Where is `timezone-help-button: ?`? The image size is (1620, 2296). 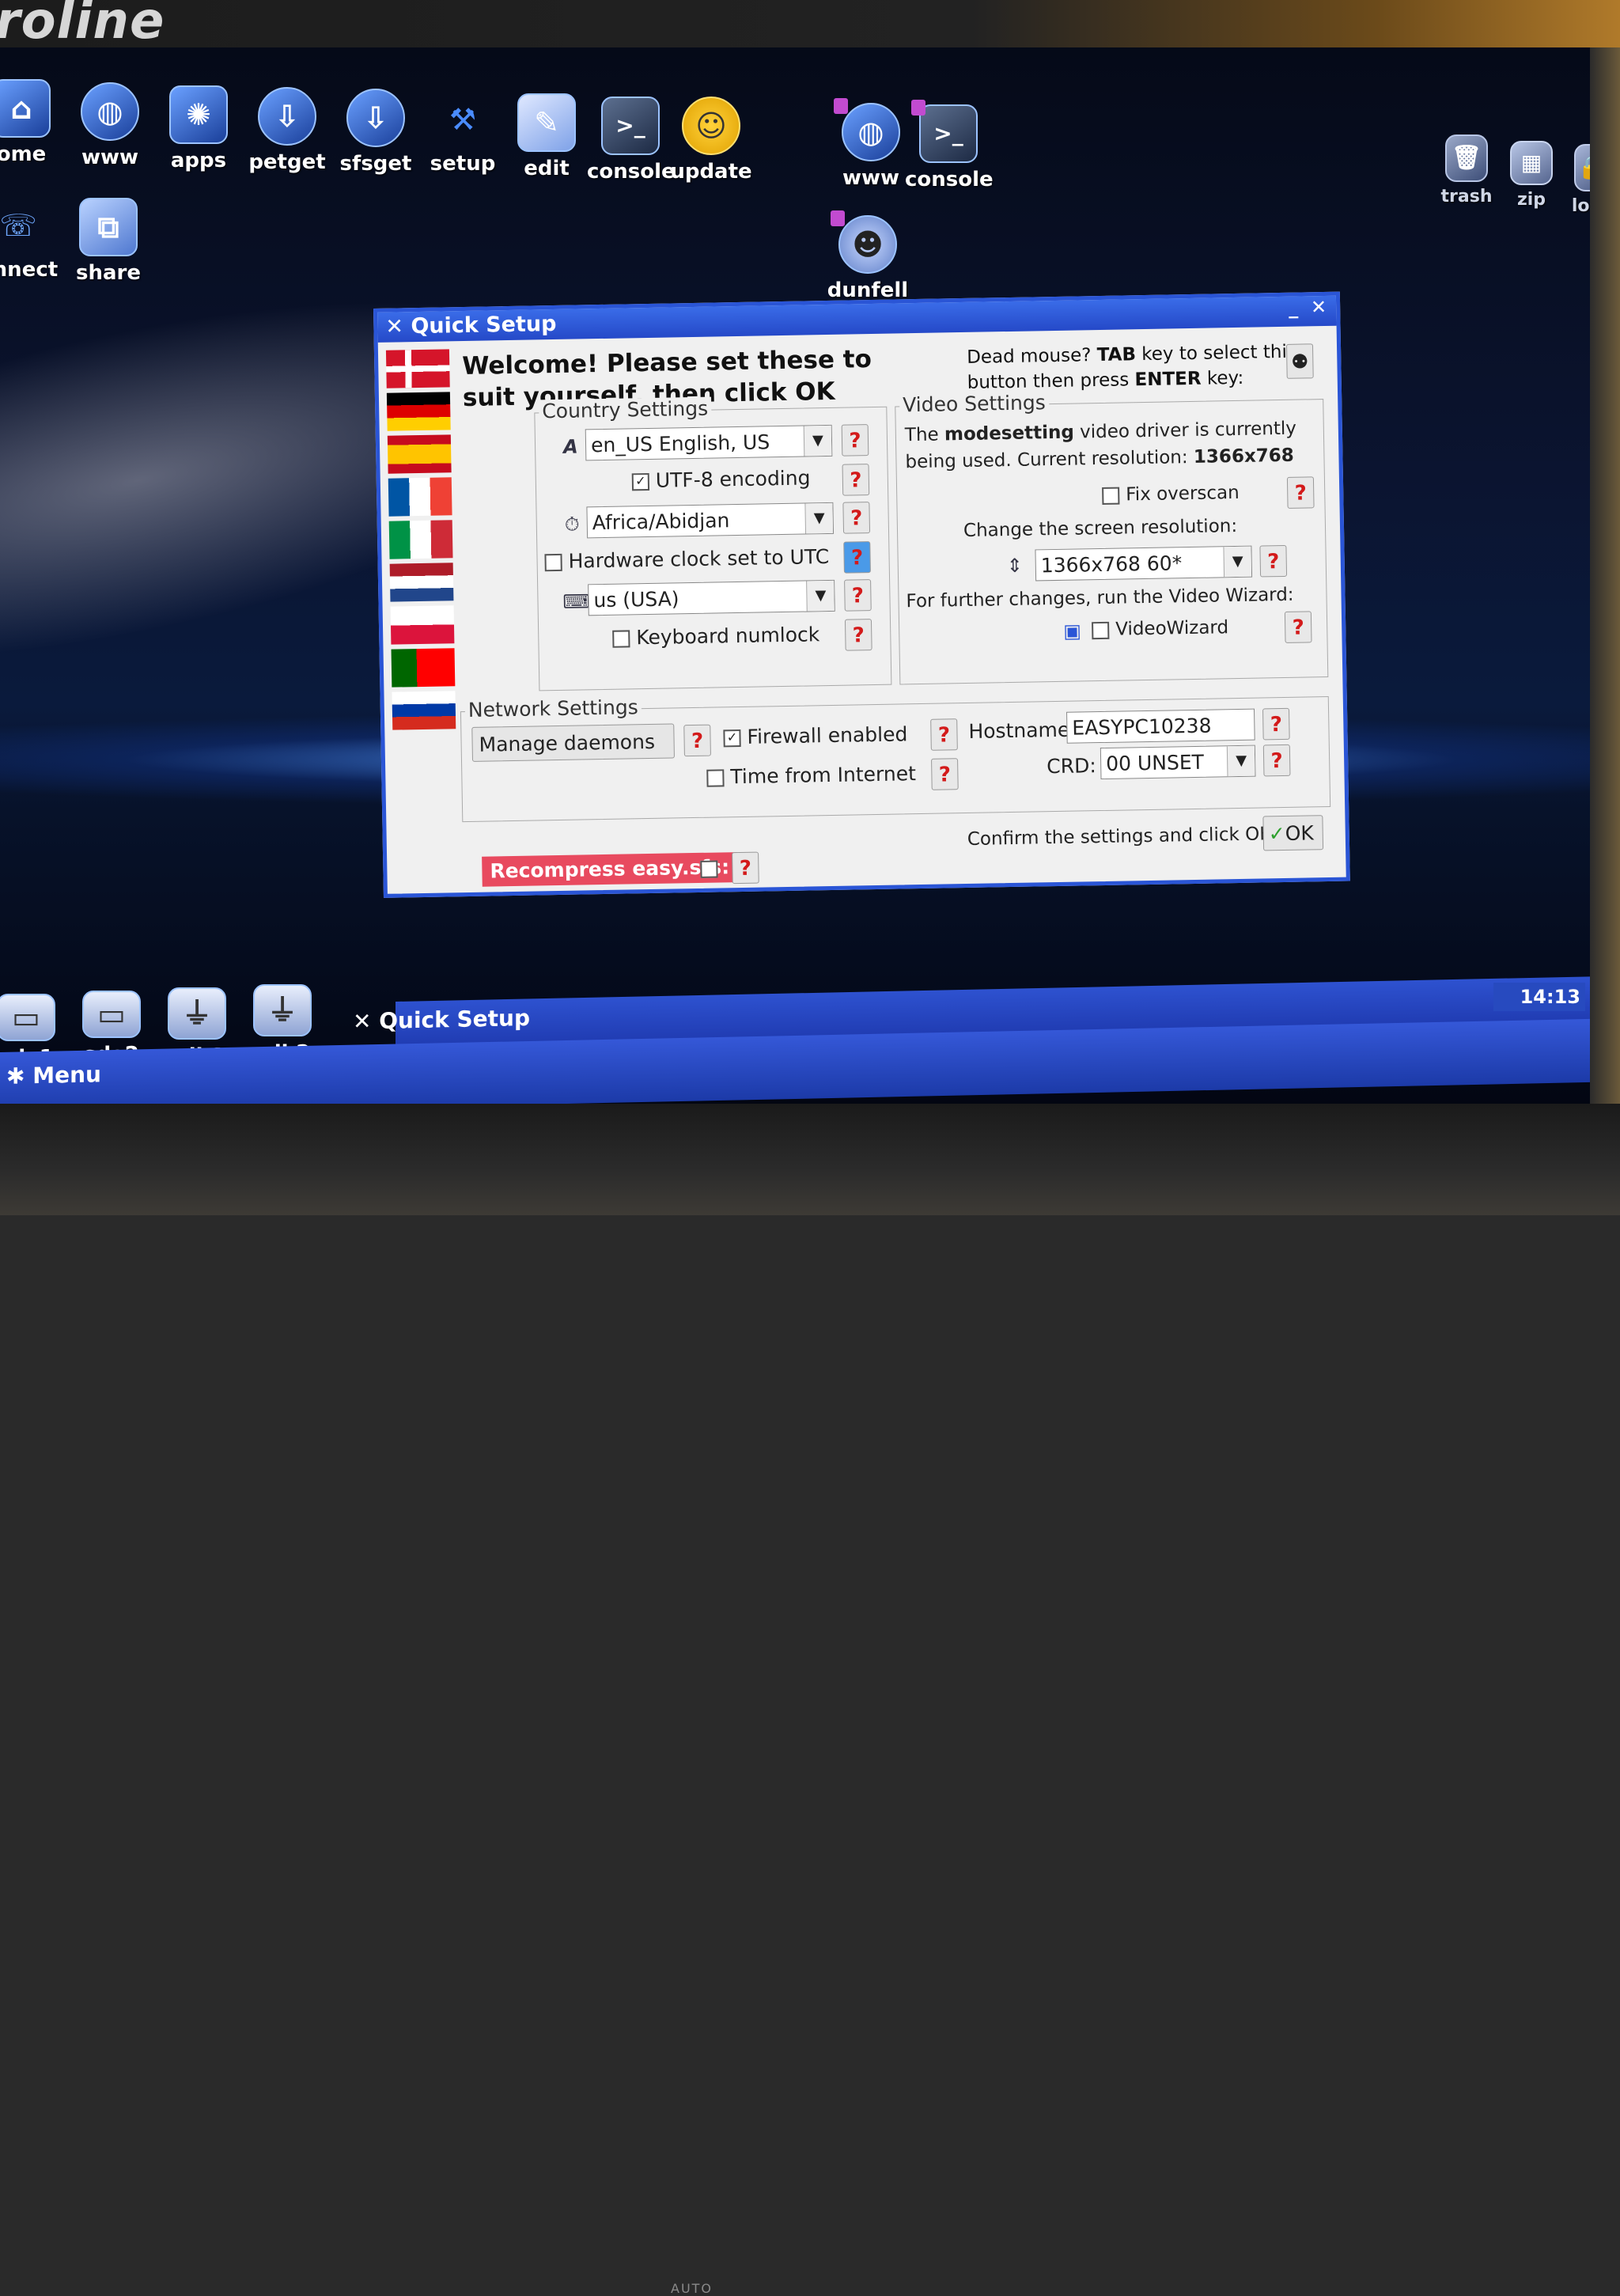
timezone-help-button: ? is located at coordinates (856, 518).